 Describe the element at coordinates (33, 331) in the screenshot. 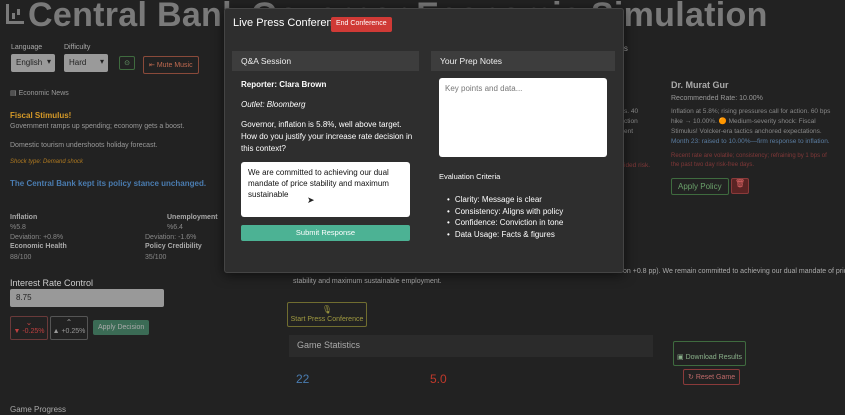

I see `rate-down-label: -0.25%` at that location.